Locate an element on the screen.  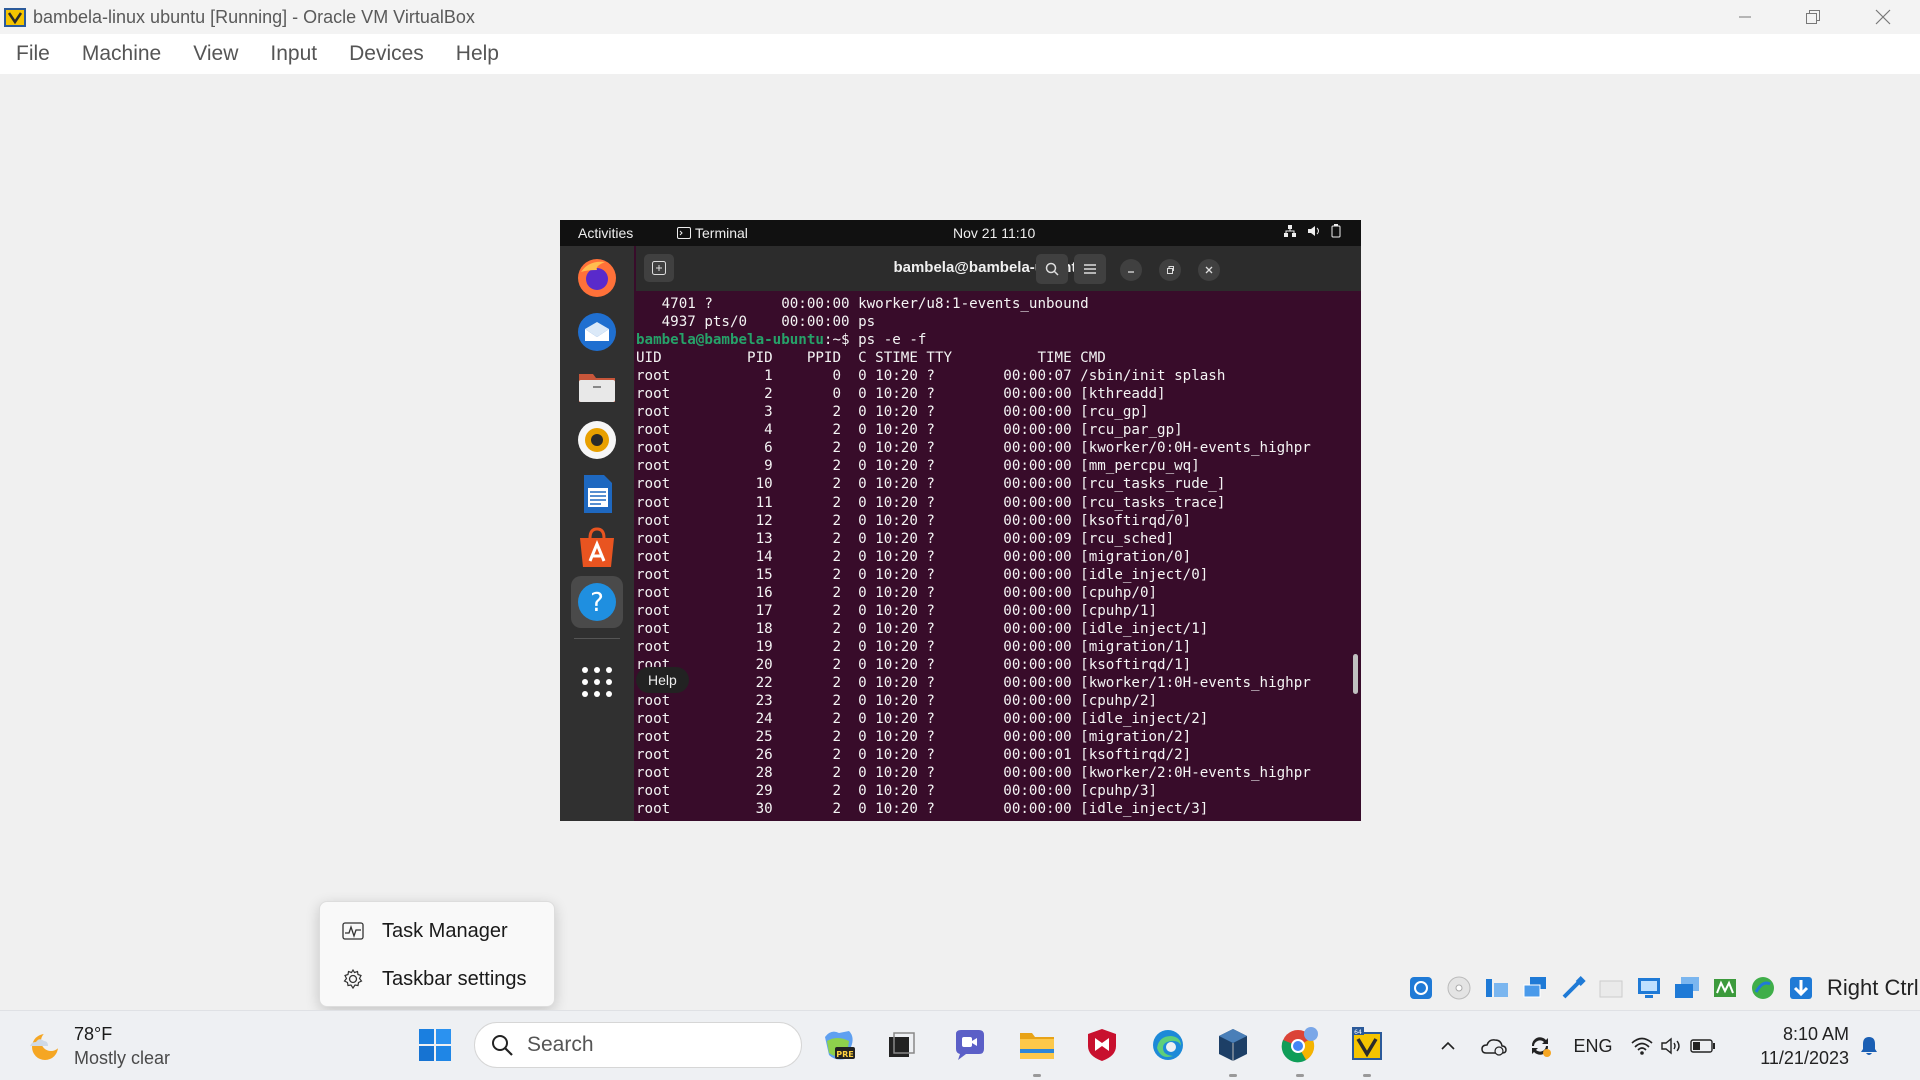
dock-software is located at coordinates (597, 548).